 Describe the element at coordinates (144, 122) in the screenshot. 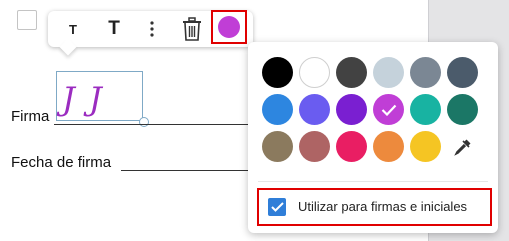

I see `resize-handle` at that location.